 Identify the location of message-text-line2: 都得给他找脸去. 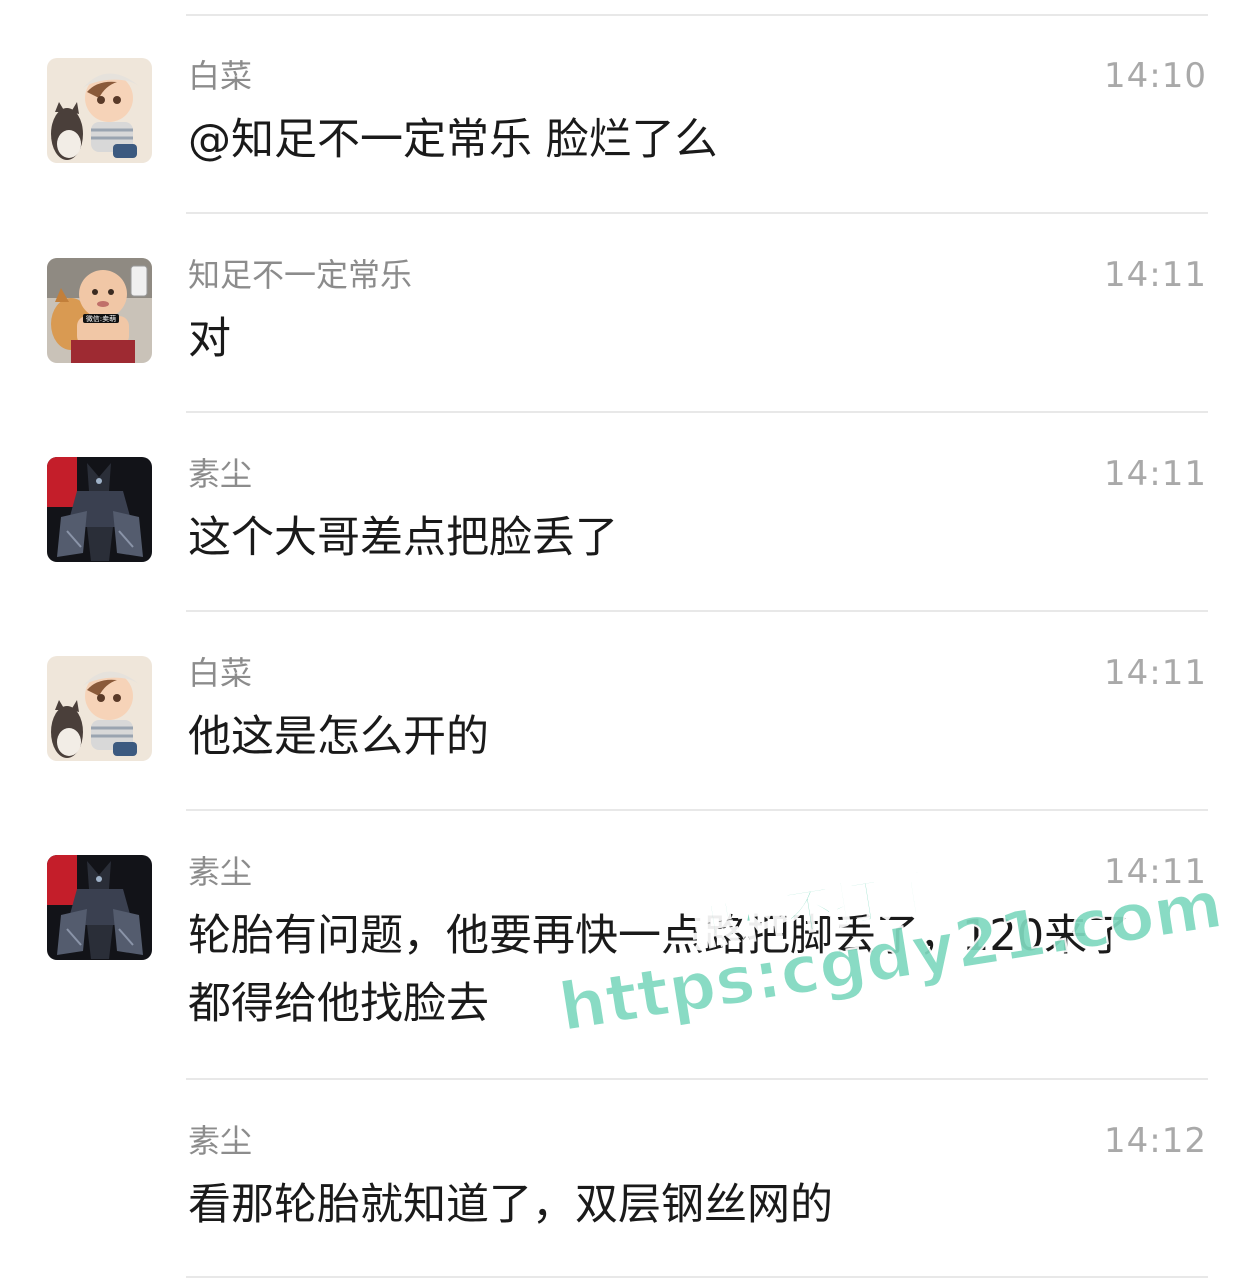
(338, 1004).